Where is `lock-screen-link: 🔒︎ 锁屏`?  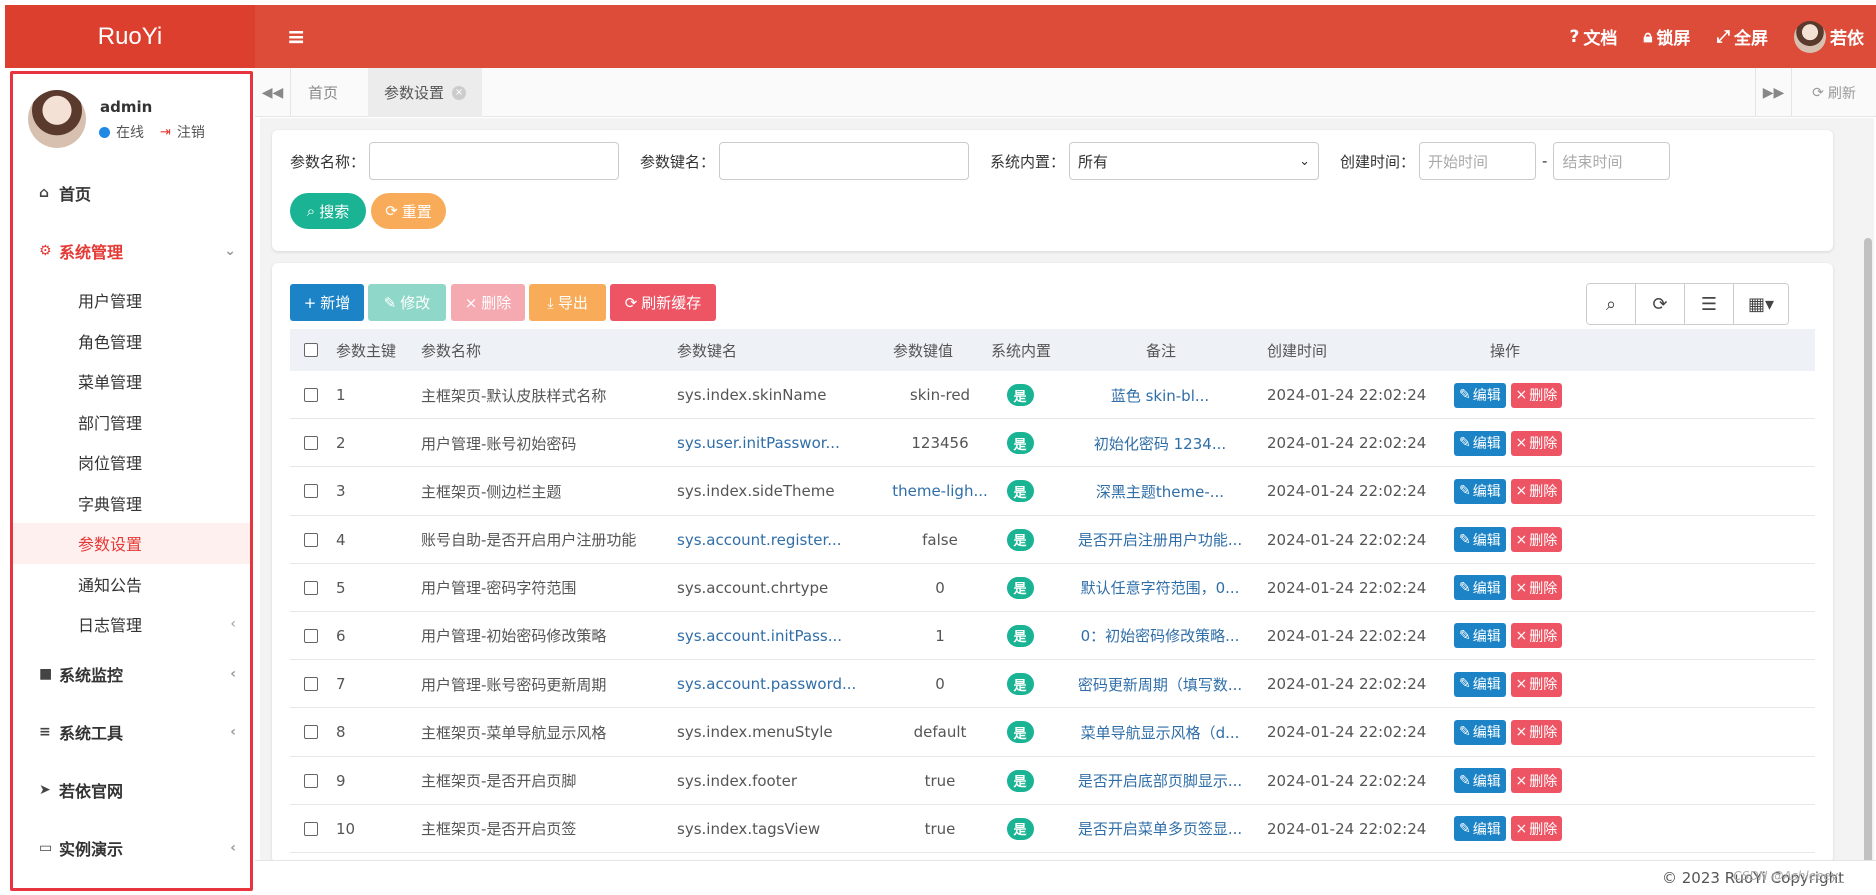
lock-screen-link: 🔒︎ 锁屏 is located at coordinates (1666, 37).